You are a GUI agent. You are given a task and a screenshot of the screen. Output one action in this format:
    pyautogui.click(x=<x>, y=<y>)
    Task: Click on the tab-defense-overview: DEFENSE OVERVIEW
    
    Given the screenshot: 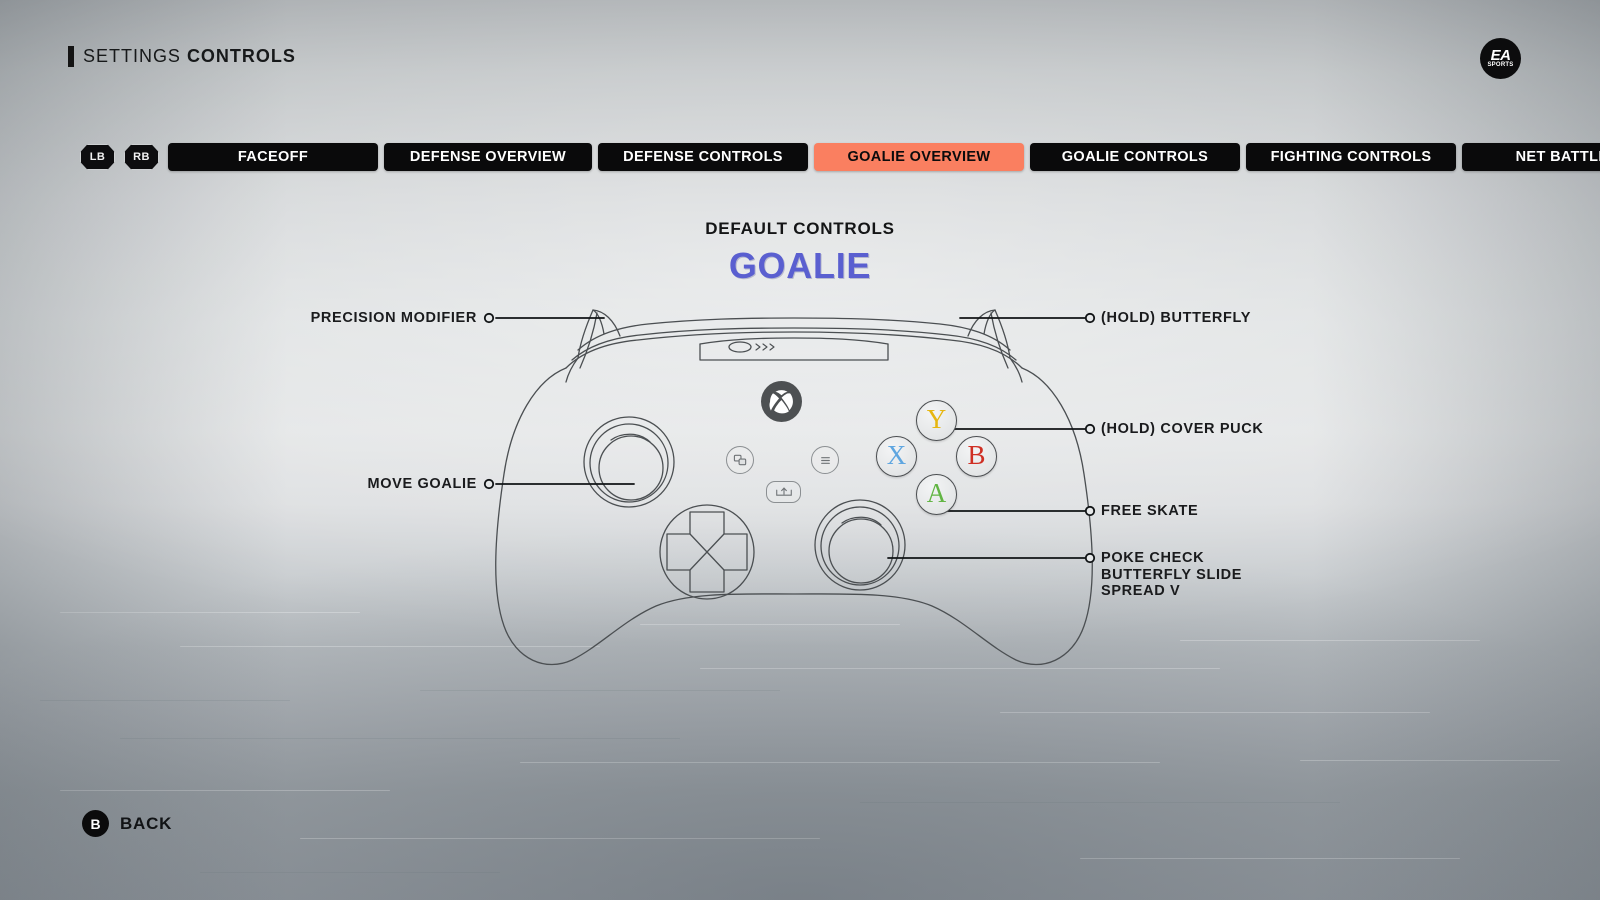 What is the action you would take?
    pyautogui.click(x=488, y=157)
    